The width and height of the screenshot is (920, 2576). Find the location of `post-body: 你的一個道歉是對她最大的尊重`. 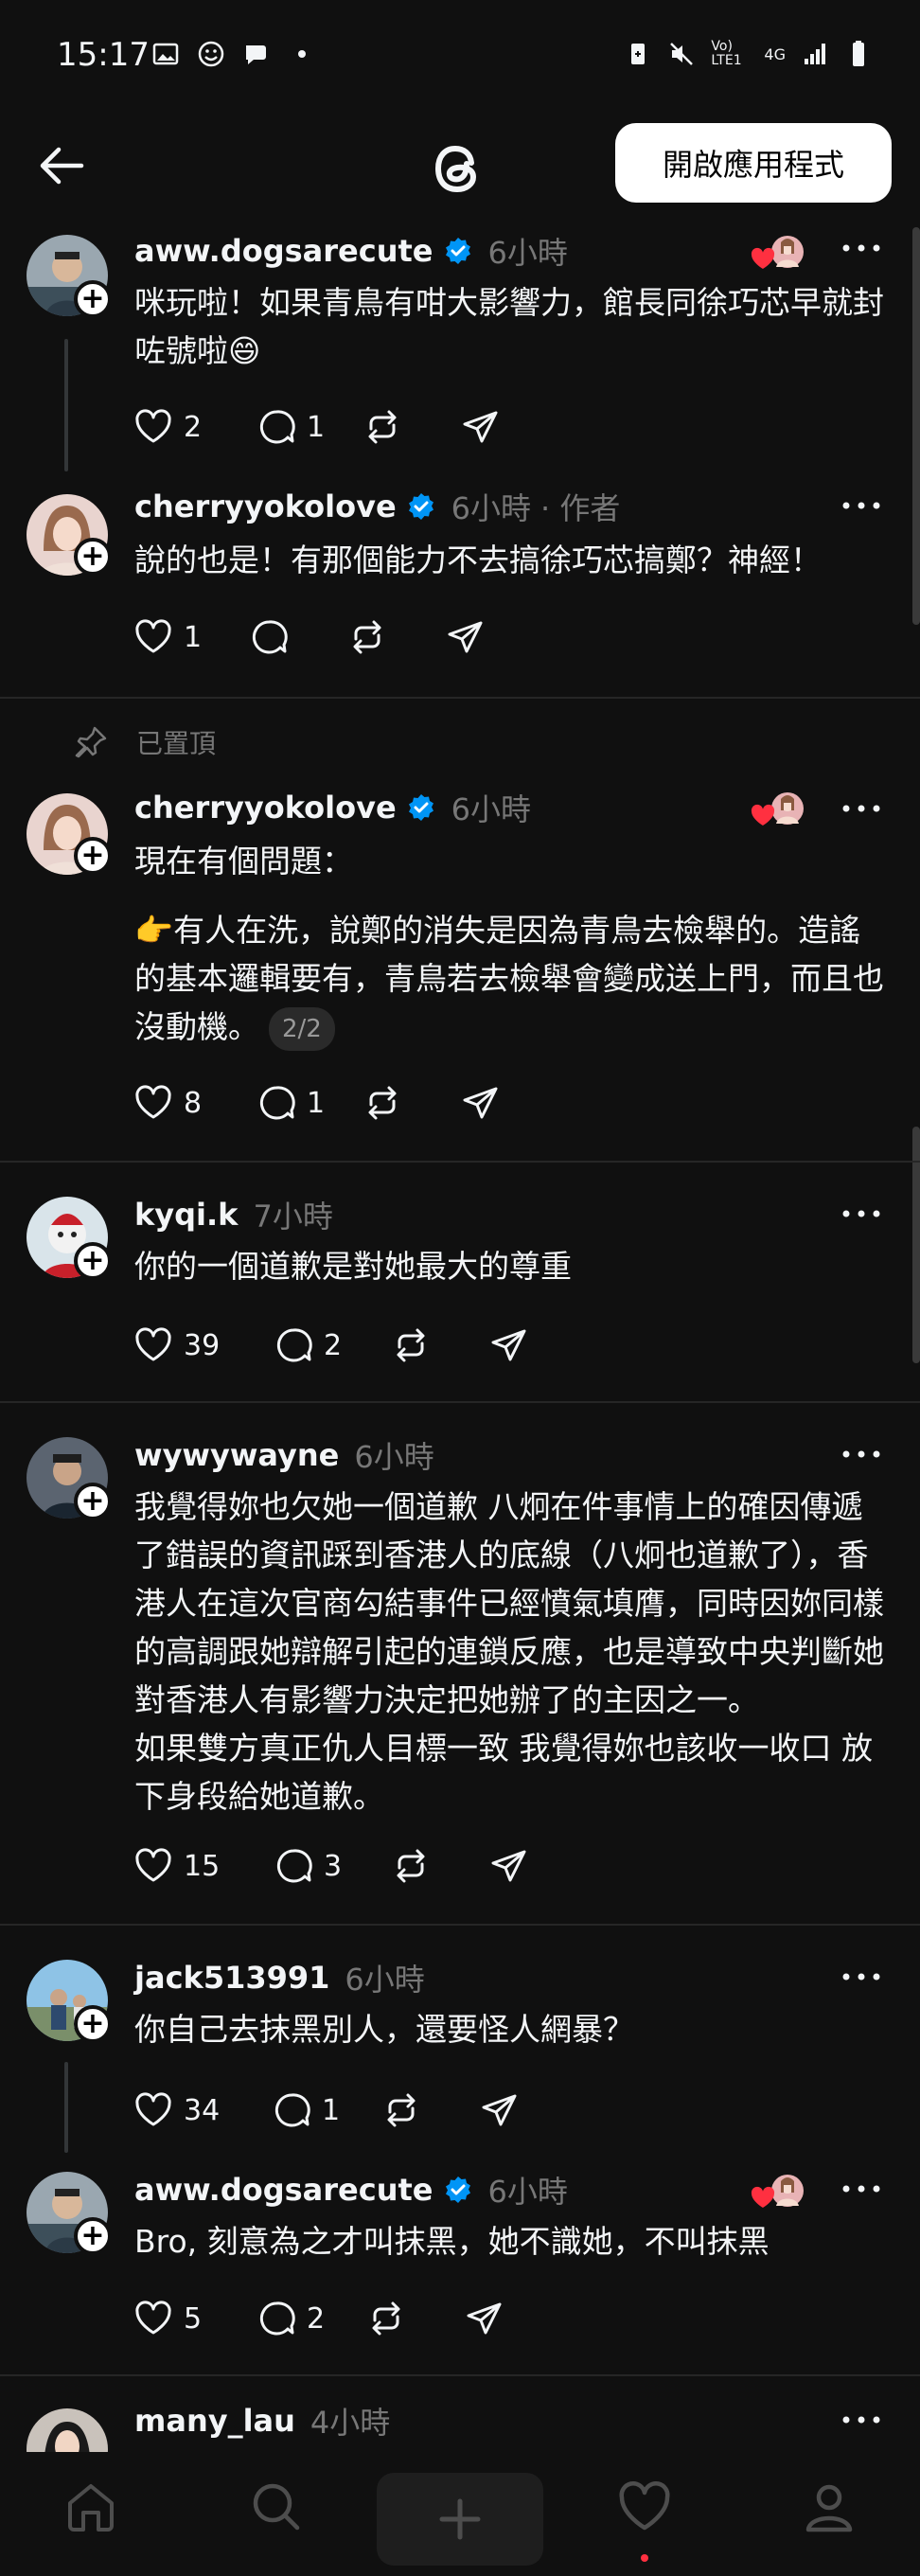

post-body: 你的一個道歉是對她最大的尊重 is located at coordinates (513, 1266).